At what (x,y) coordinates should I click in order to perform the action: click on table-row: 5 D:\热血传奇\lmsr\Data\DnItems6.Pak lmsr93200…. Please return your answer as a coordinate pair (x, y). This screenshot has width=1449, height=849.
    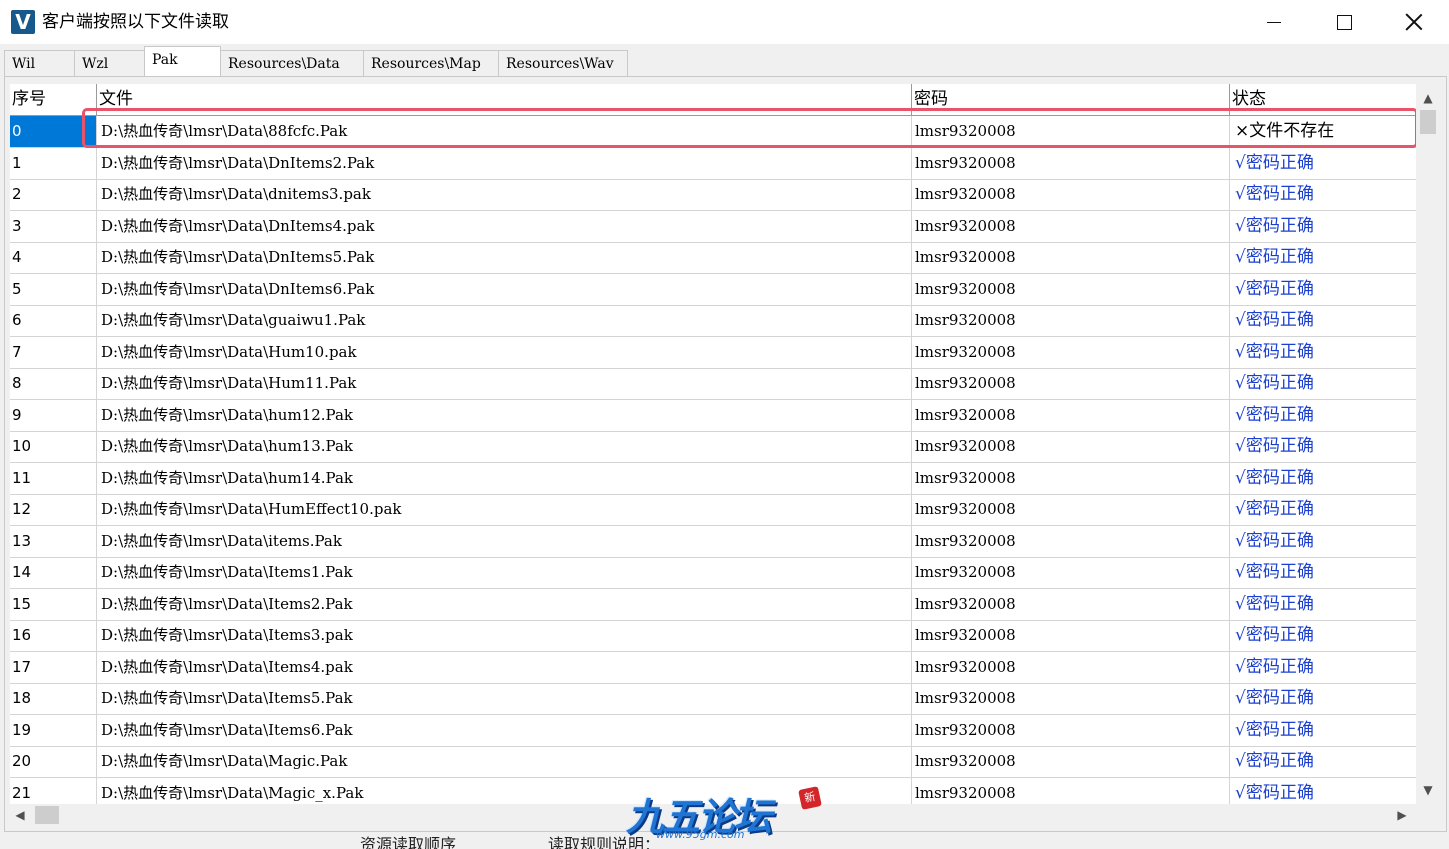
    Looking at the image, I should click on (713, 289).